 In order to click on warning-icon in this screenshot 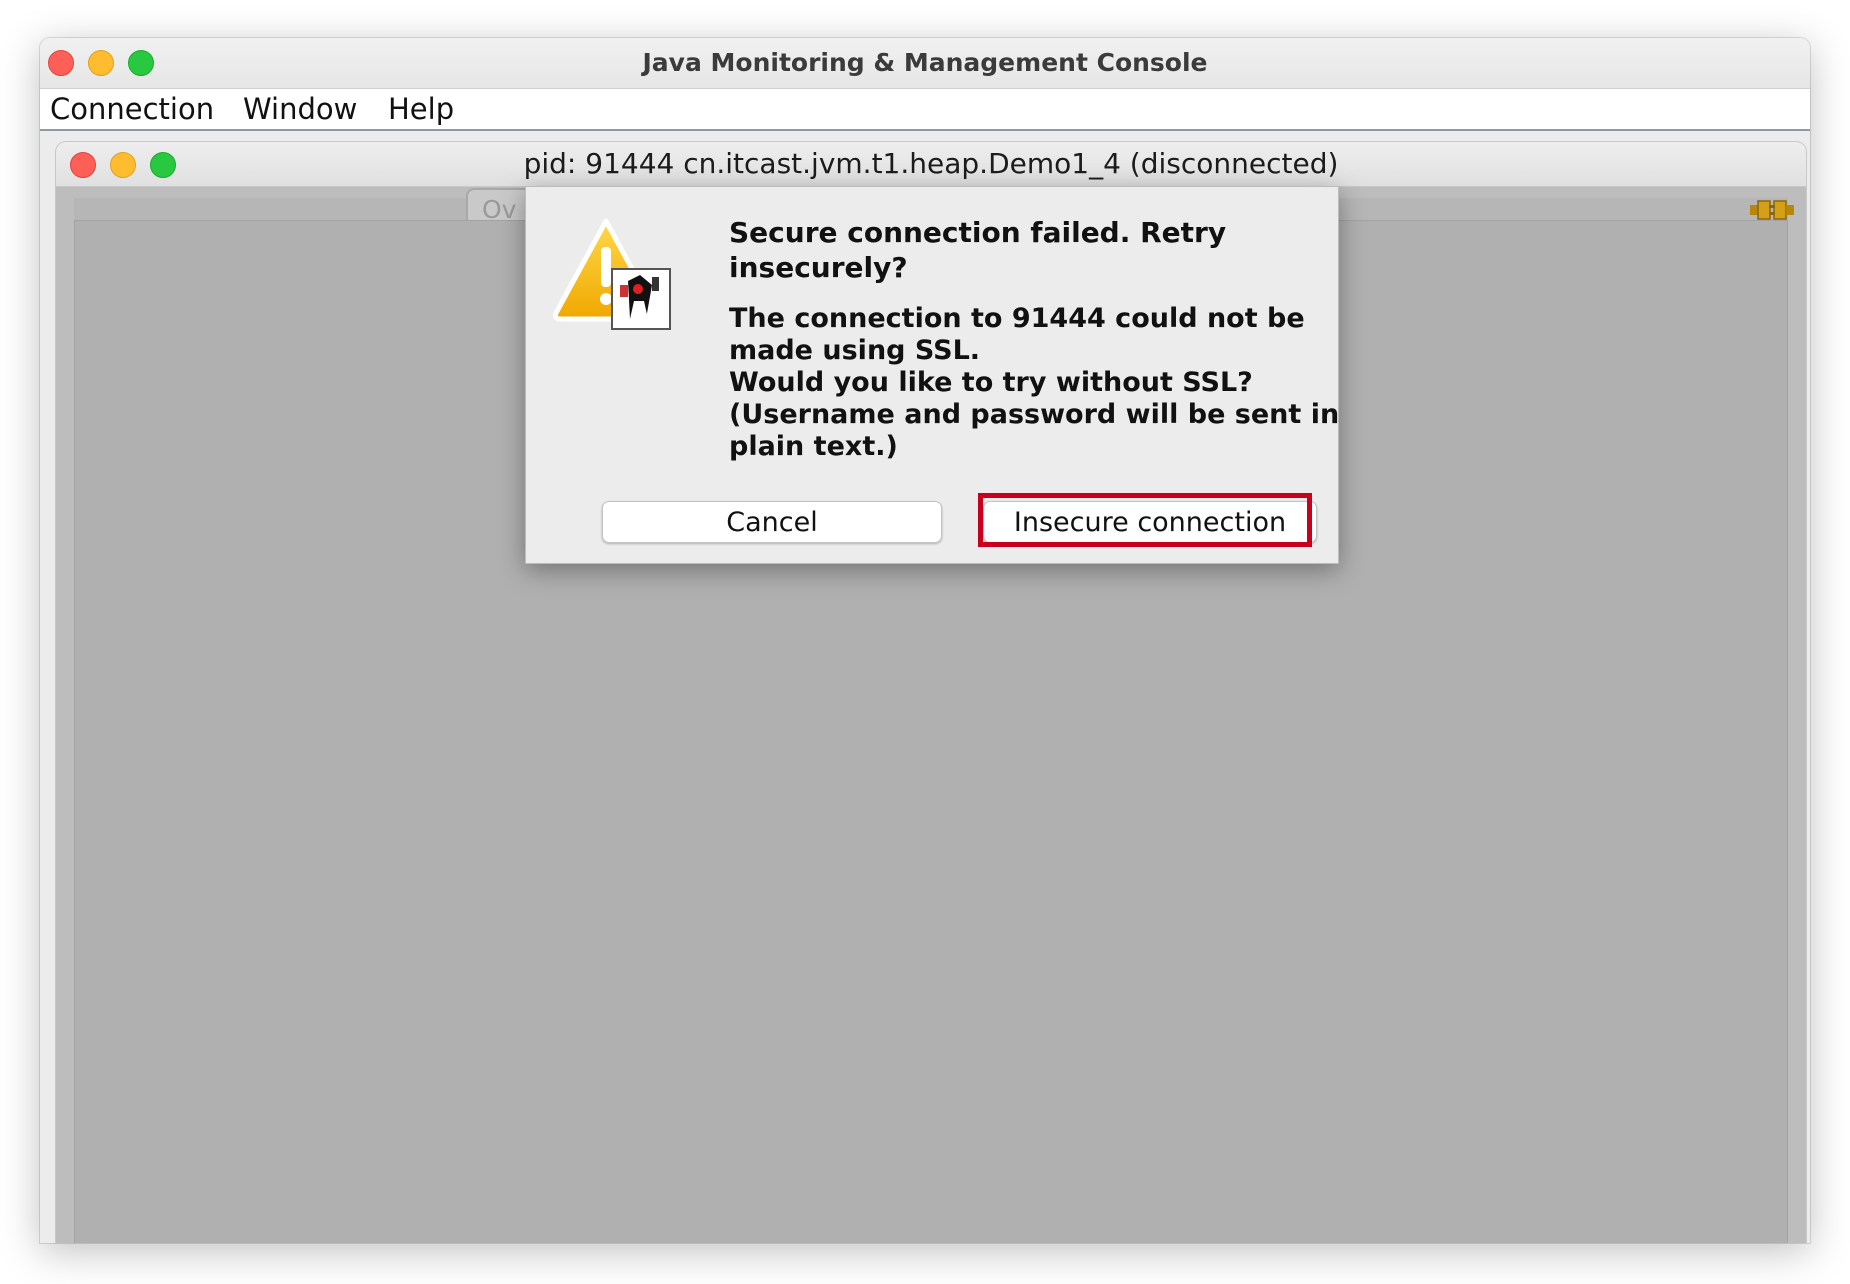, I will do `click(612, 274)`.